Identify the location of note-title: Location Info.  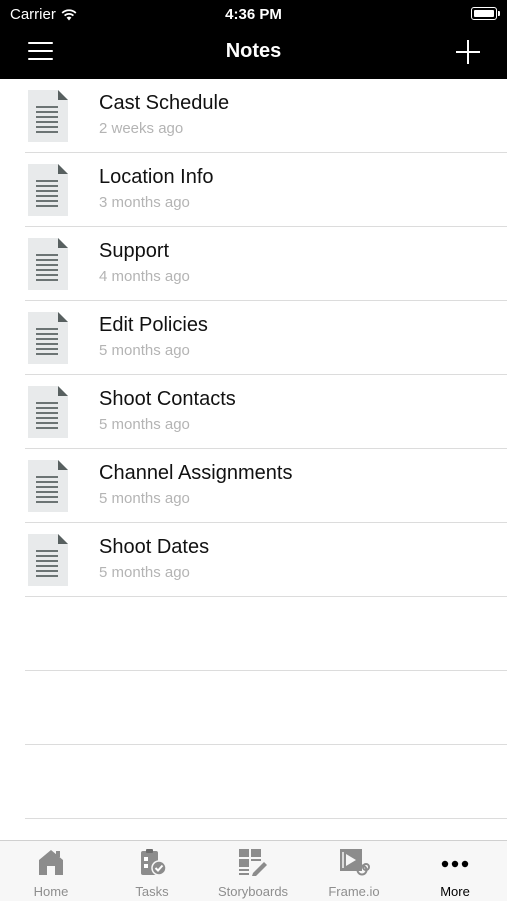
(156, 177).